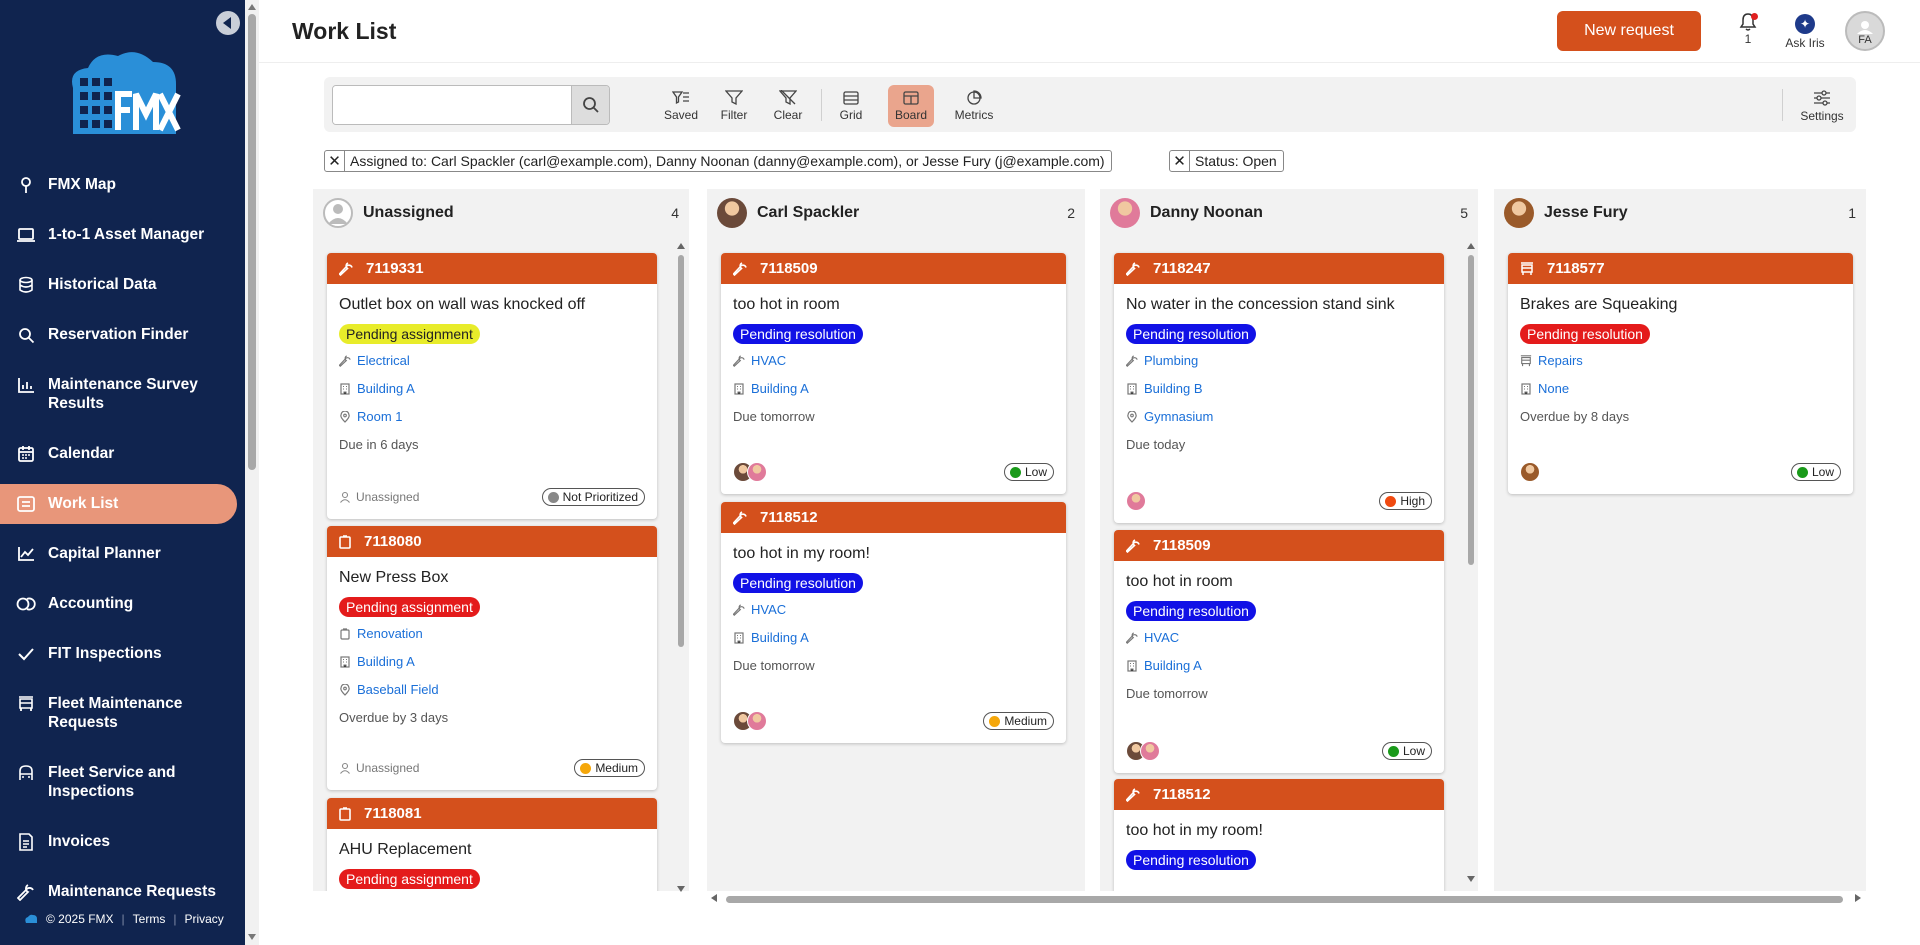 This screenshot has height=945, width=1920. I want to click on sidebar-item-work-list: Work List, so click(118, 504).